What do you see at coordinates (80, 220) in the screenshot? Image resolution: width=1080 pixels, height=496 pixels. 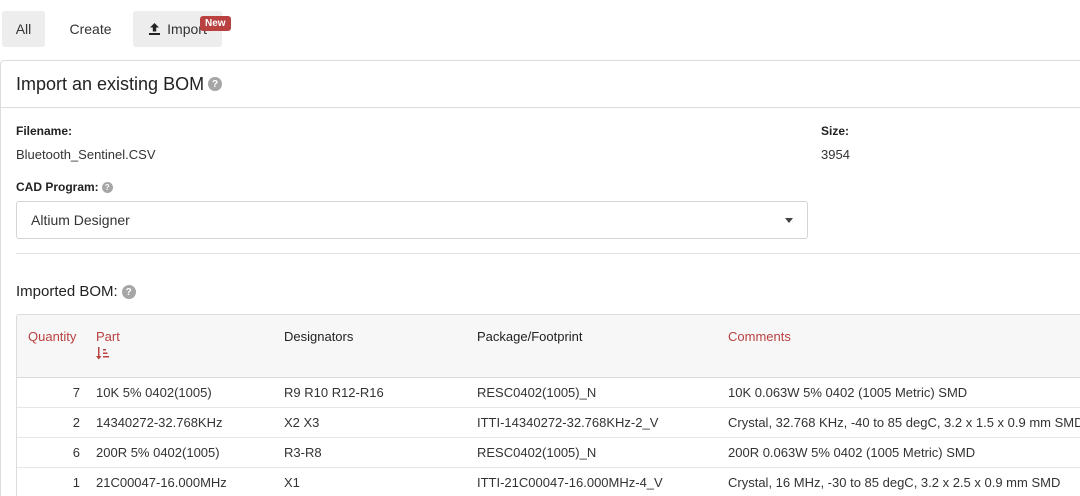 I see `cad-program-selected-value: Altium Designer` at bounding box center [80, 220].